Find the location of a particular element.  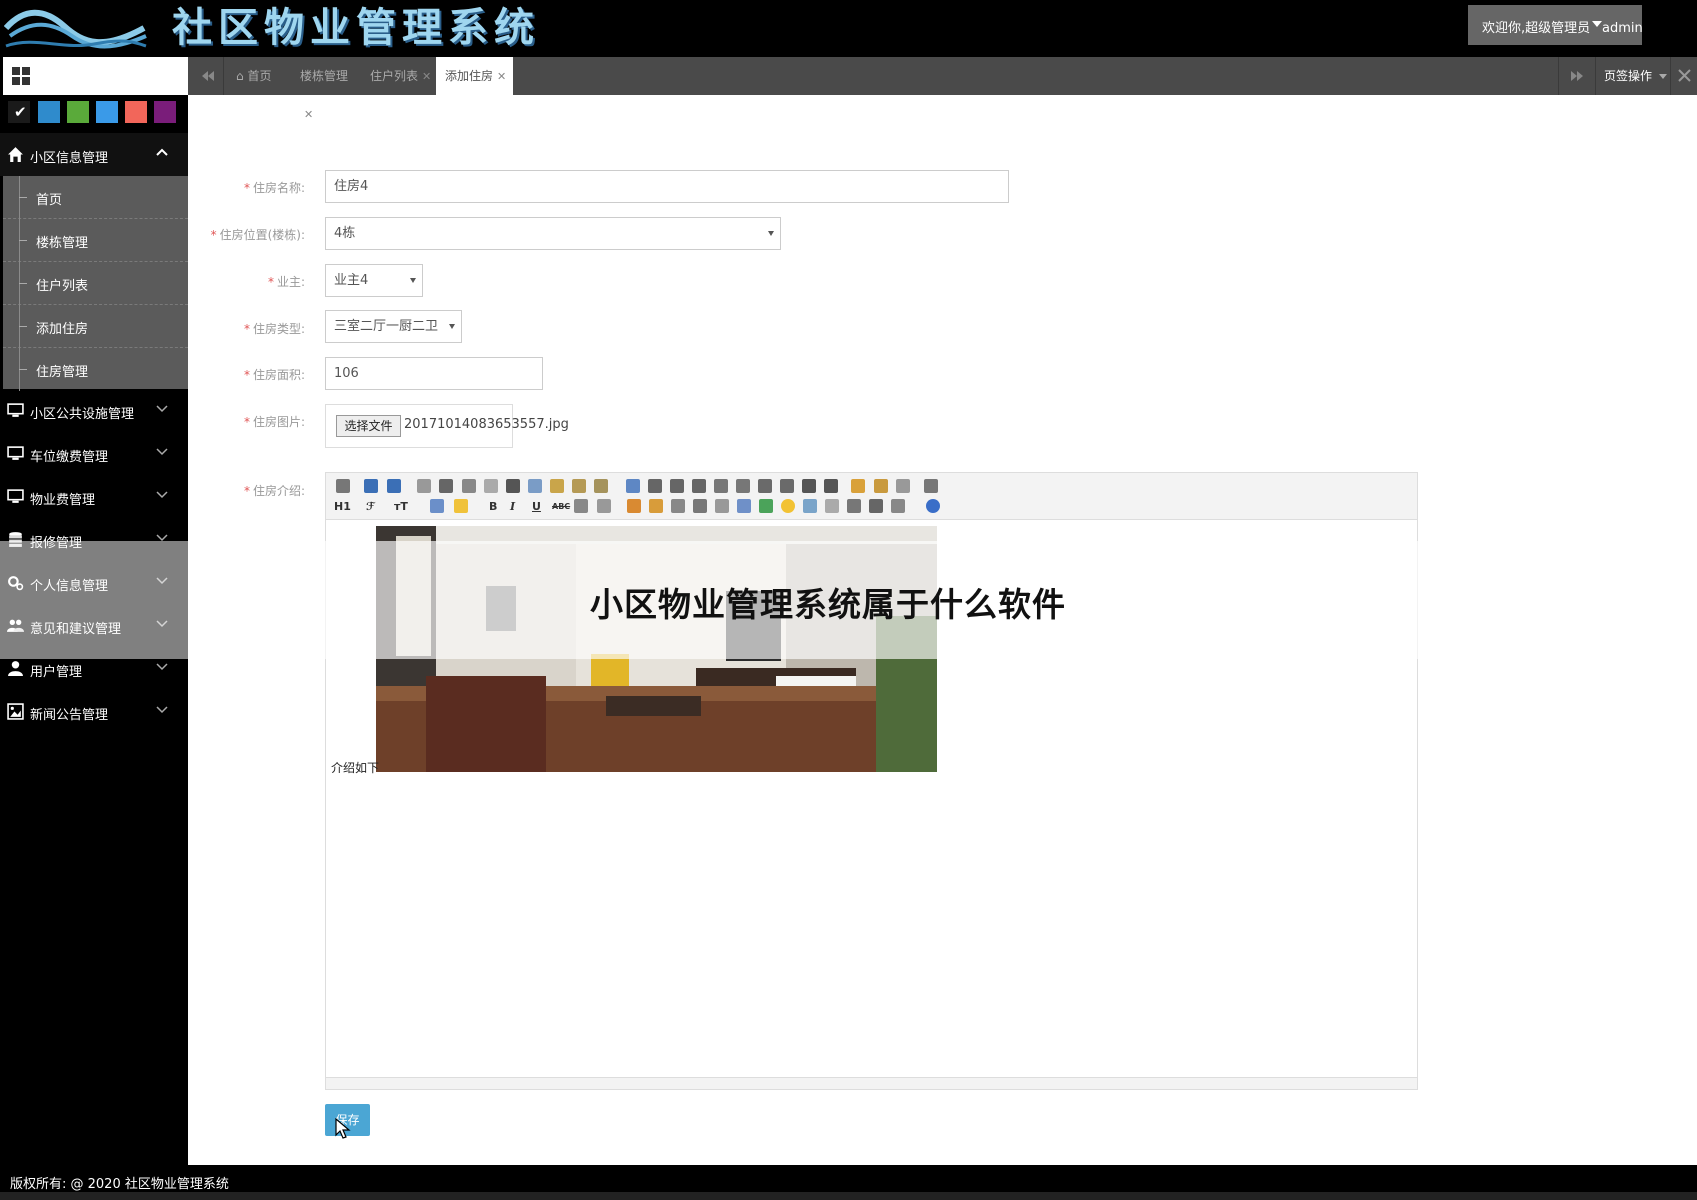

superscript-icon is located at coordinates (831, 486).